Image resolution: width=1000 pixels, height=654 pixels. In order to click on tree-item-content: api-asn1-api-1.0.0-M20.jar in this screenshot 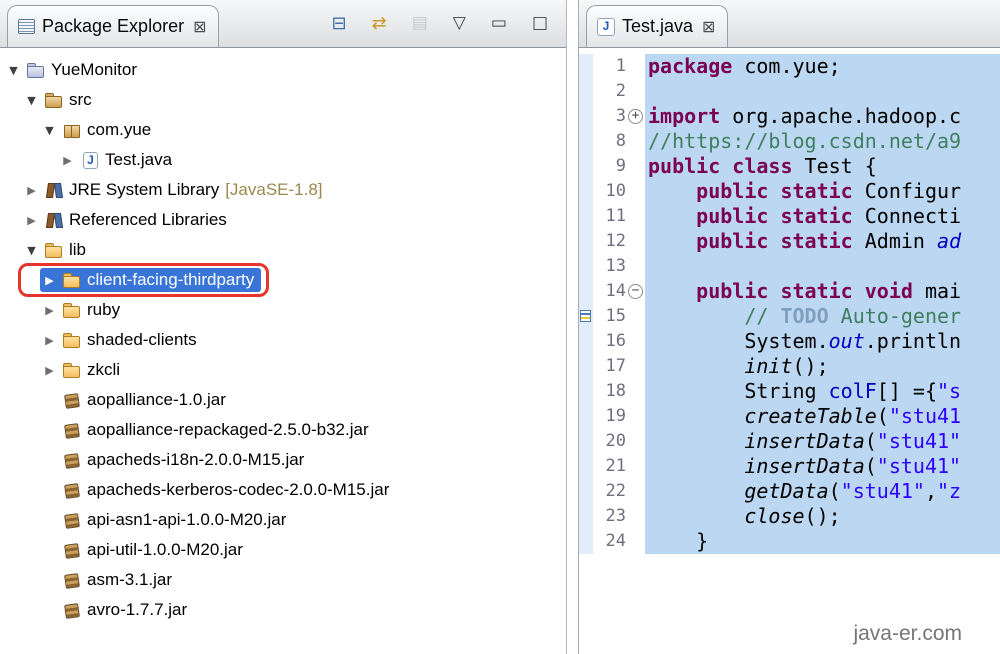, I will do `click(166, 520)`.